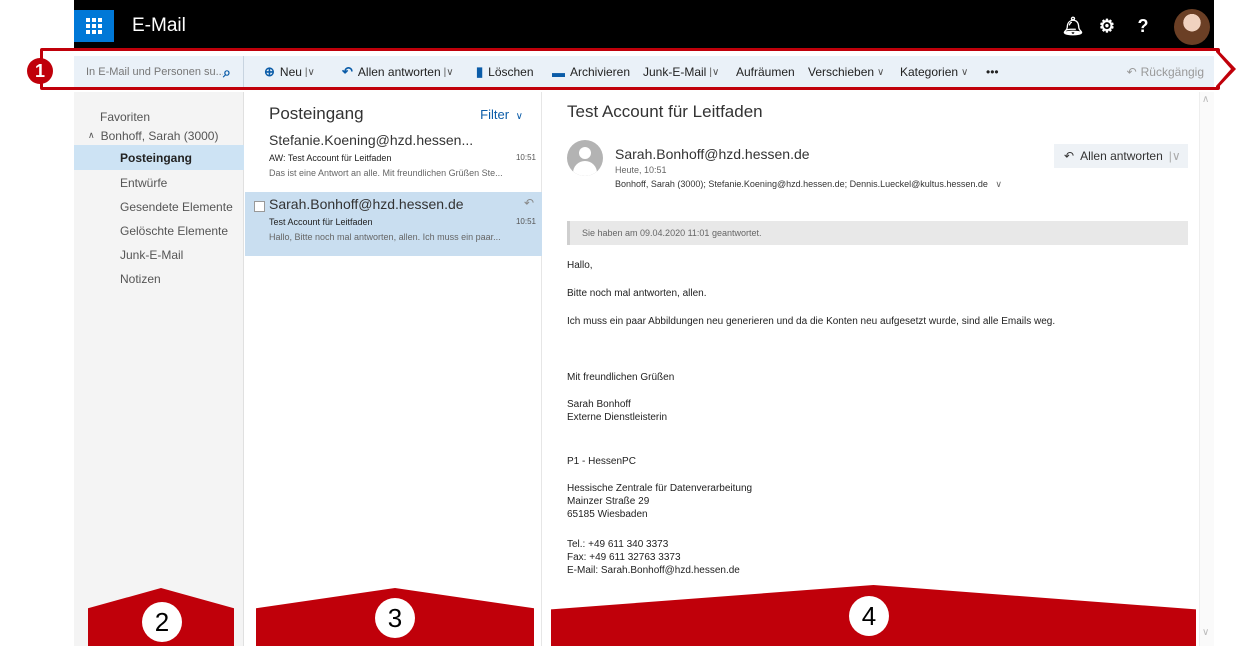 This screenshot has height=646, width=1240. Describe the element at coordinates (621, 377) in the screenshot. I see `body-closing: Mit freundlichen Grüßen` at that location.